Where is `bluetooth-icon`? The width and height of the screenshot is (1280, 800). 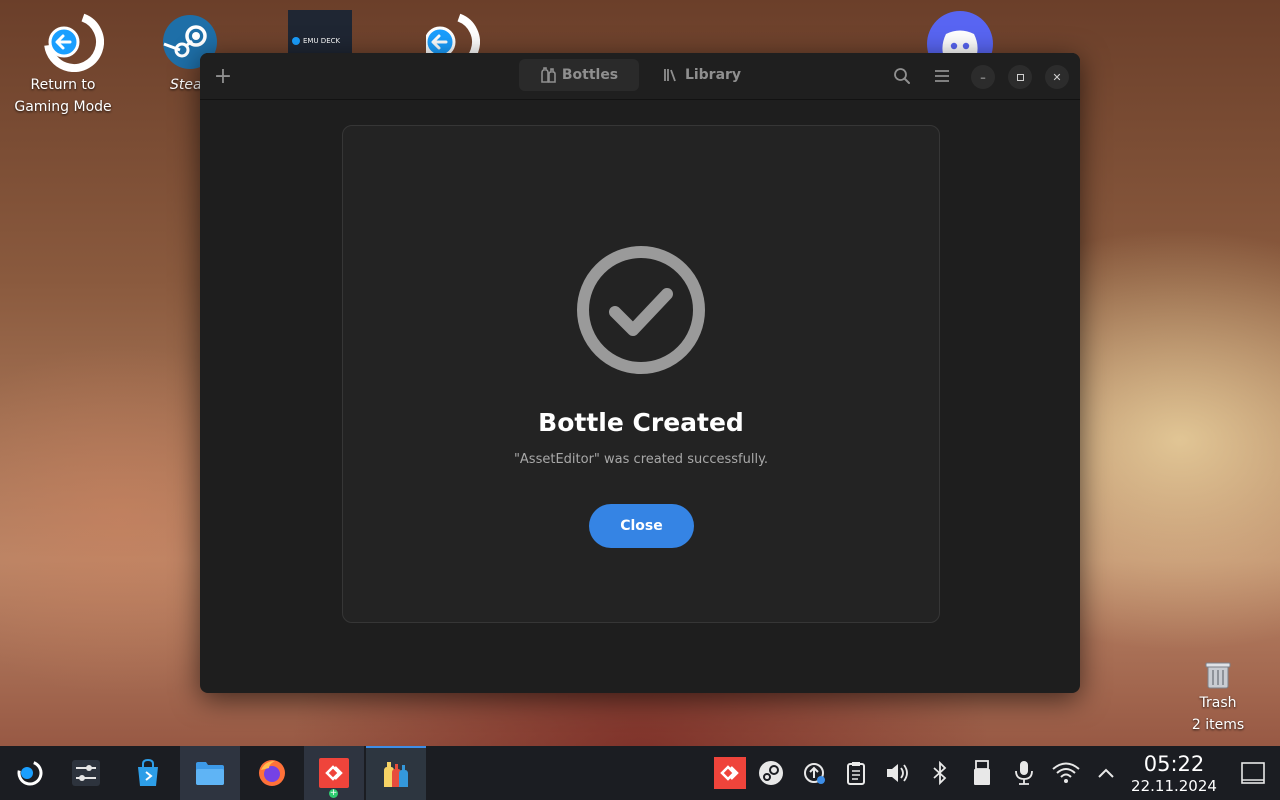
bluetooth-icon is located at coordinates (940, 773).